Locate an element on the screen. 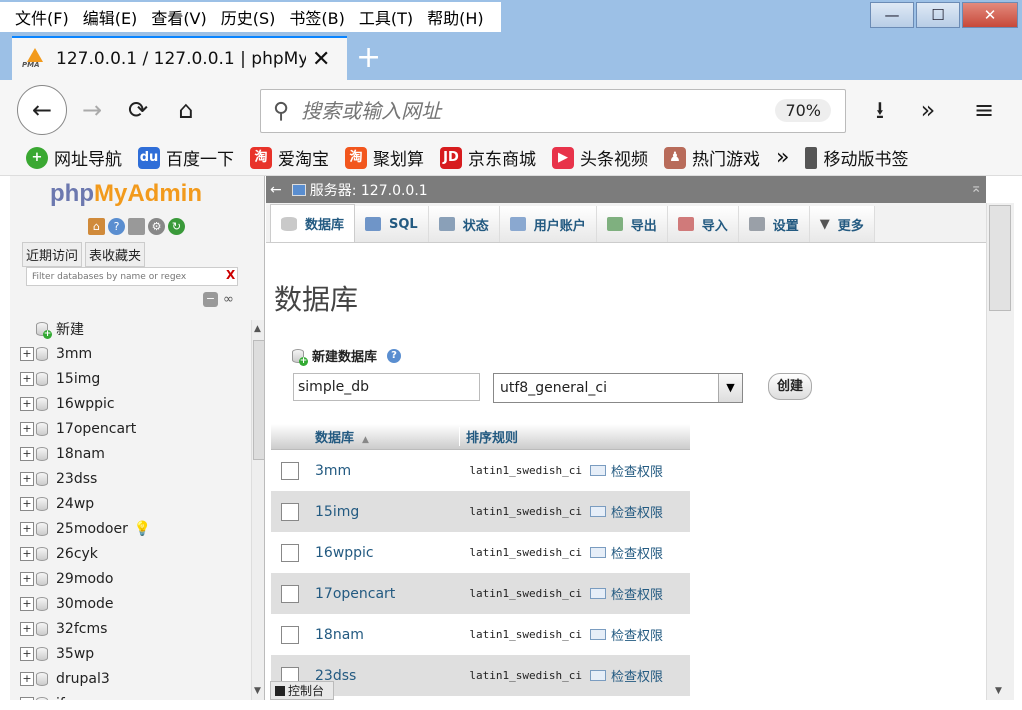 This screenshot has height=710, width=1022. tab-databases: 数据库 is located at coordinates (313, 223).